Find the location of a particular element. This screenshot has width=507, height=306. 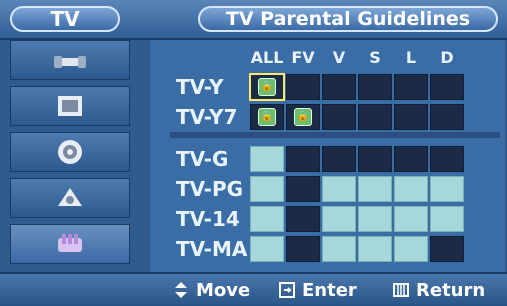

rating-cell-g1-1-fv: 🔒 is located at coordinates (303, 117).